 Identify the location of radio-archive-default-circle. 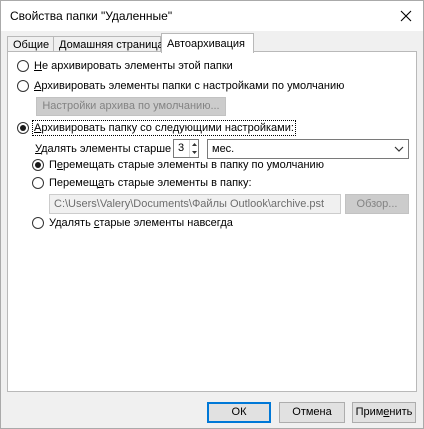
(23, 86).